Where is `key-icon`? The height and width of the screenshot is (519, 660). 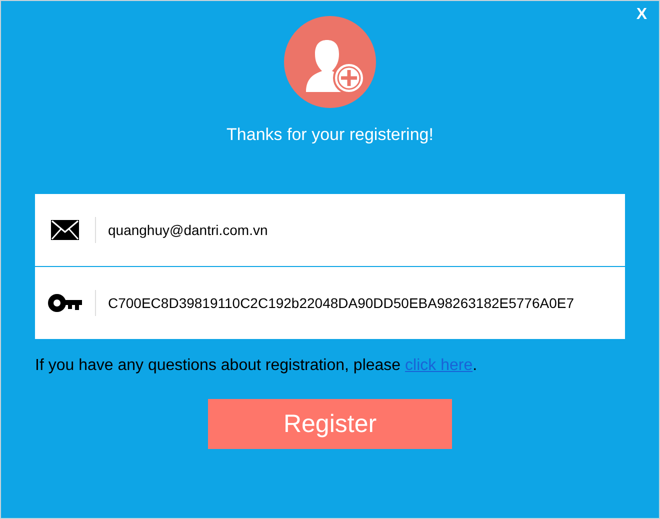 key-icon is located at coordinates (65, 303).